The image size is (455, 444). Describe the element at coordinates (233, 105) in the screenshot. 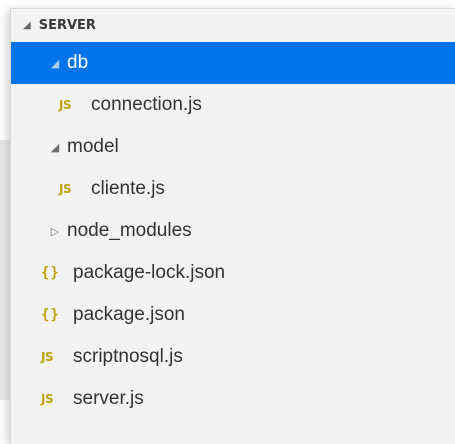

I see `tree-item-connection-js: JS connection.js` at that location.